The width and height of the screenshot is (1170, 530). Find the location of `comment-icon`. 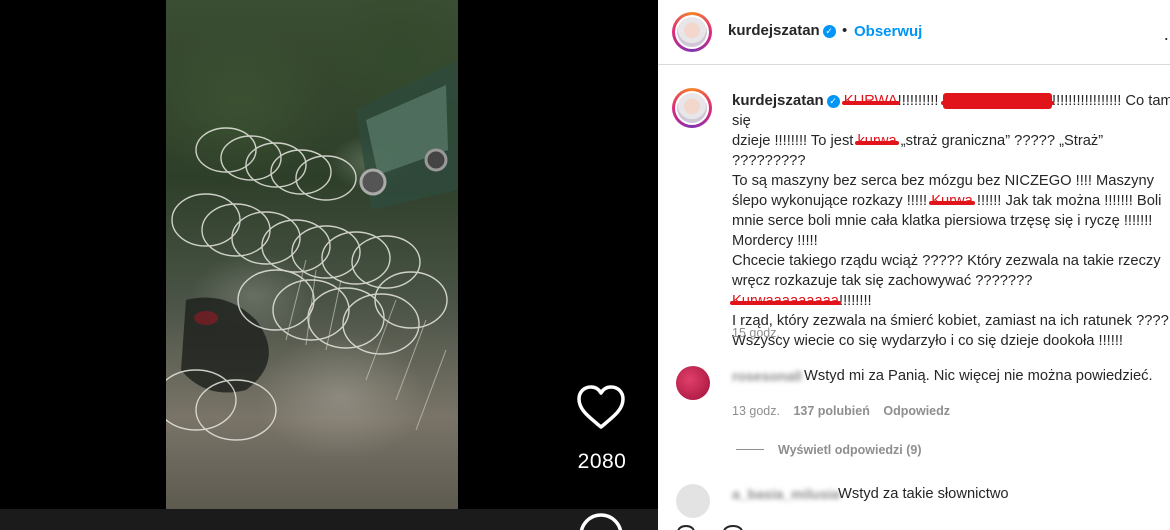

comment-icon is located at coordinates (601, 521).